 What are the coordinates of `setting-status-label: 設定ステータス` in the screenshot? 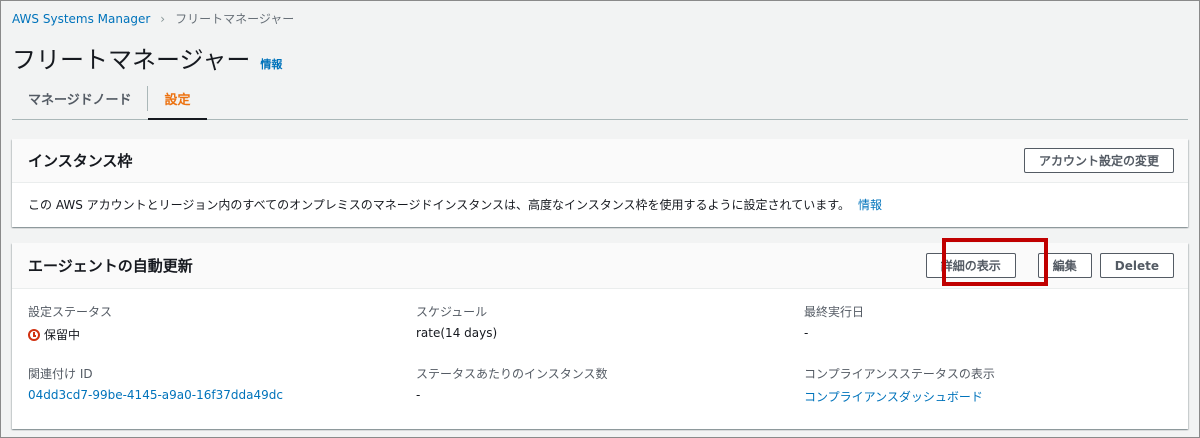 It's located at (70, 312).